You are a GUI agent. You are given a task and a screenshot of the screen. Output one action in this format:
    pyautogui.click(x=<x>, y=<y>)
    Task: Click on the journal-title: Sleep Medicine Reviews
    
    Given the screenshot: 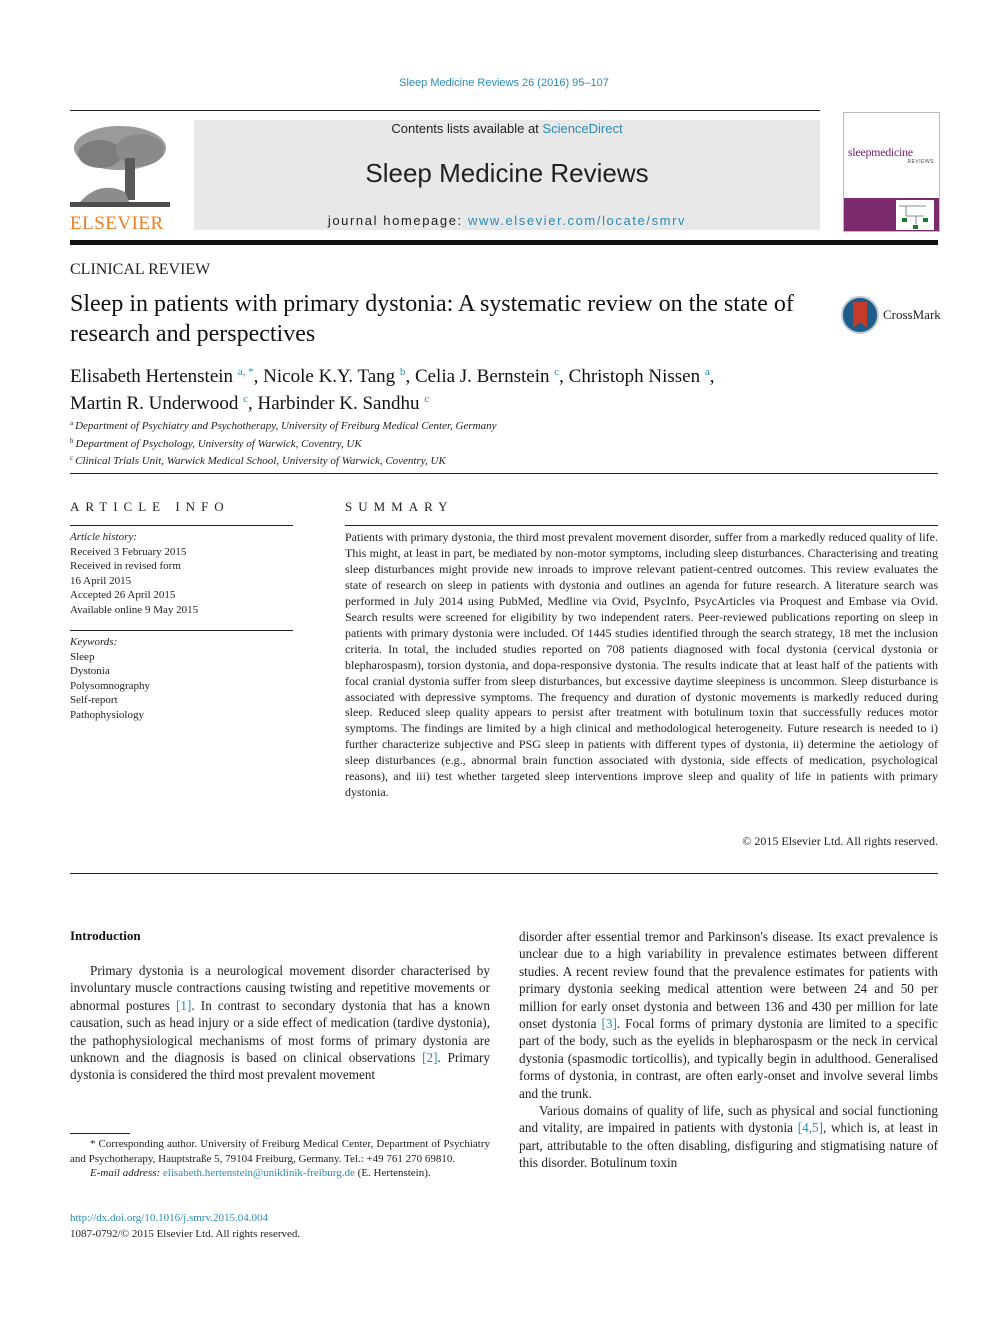 What is the action you would take?
    pyautogui.click(x=507, y=173)
    